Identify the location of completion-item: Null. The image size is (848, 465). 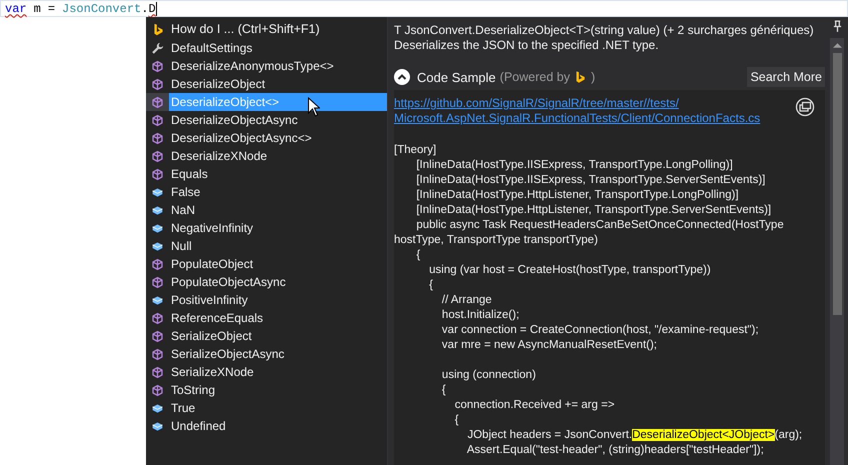
(266, 246).